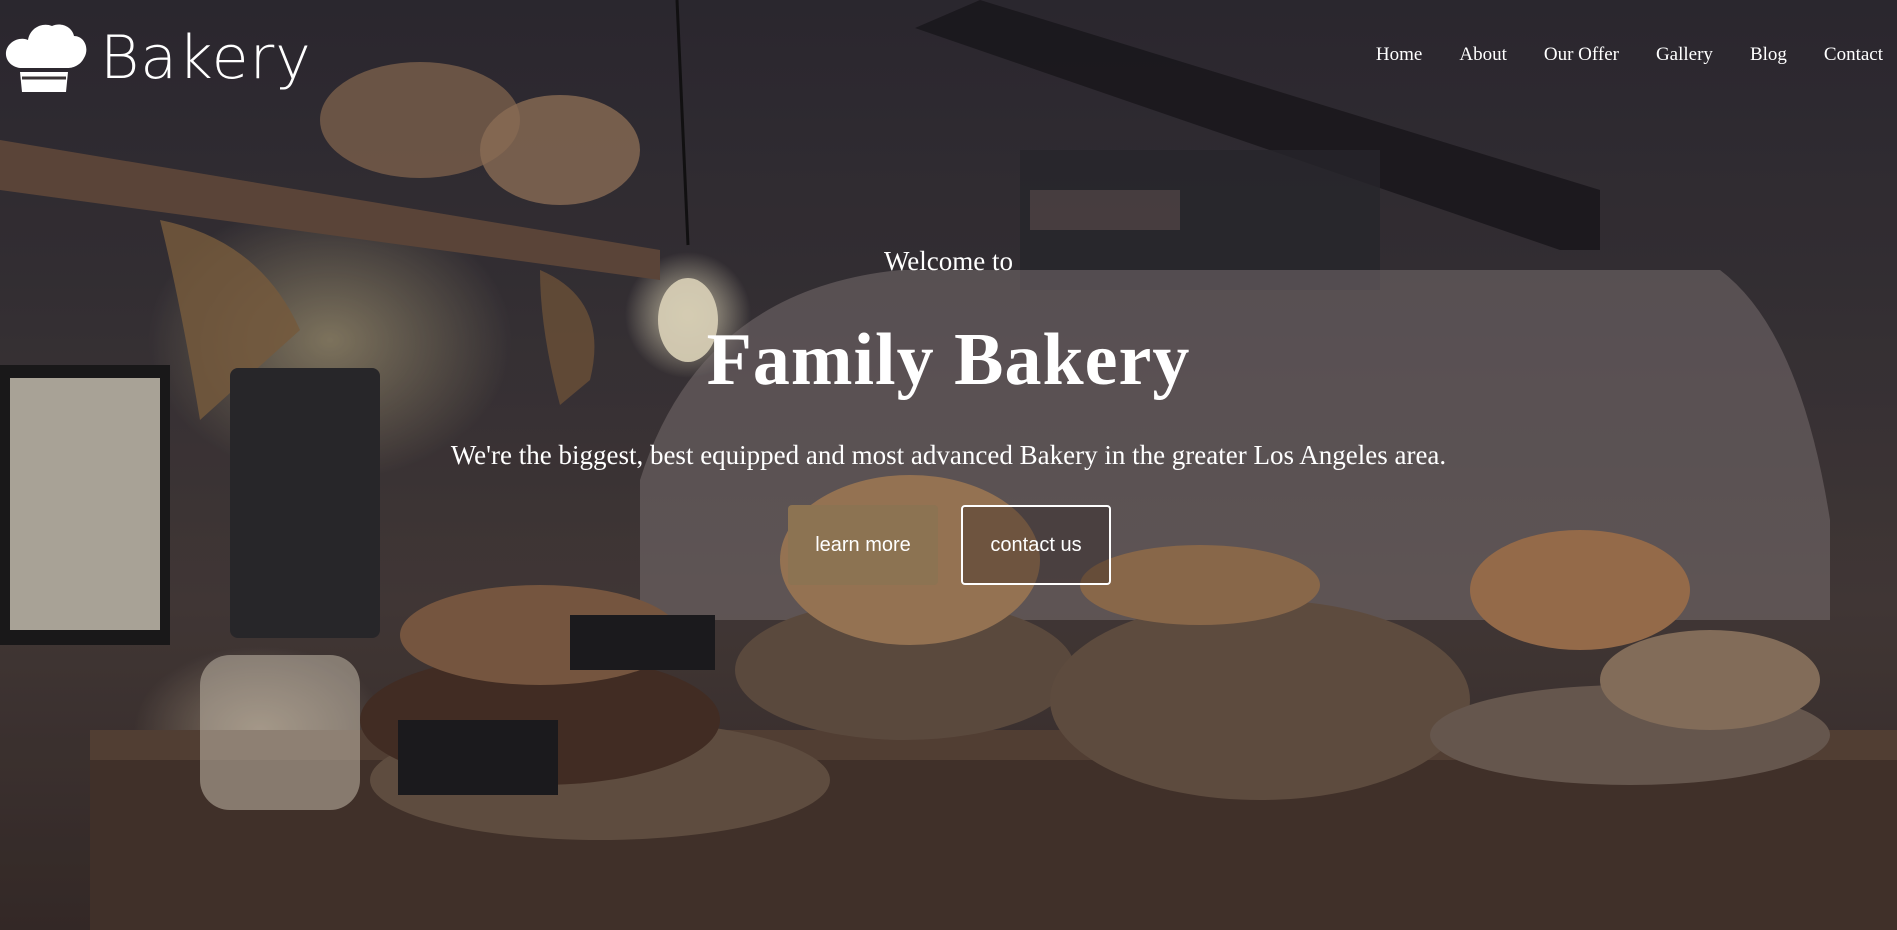 The image size is (1897, 930). I want to click on brand-name: Bakery, so click(206, 58).